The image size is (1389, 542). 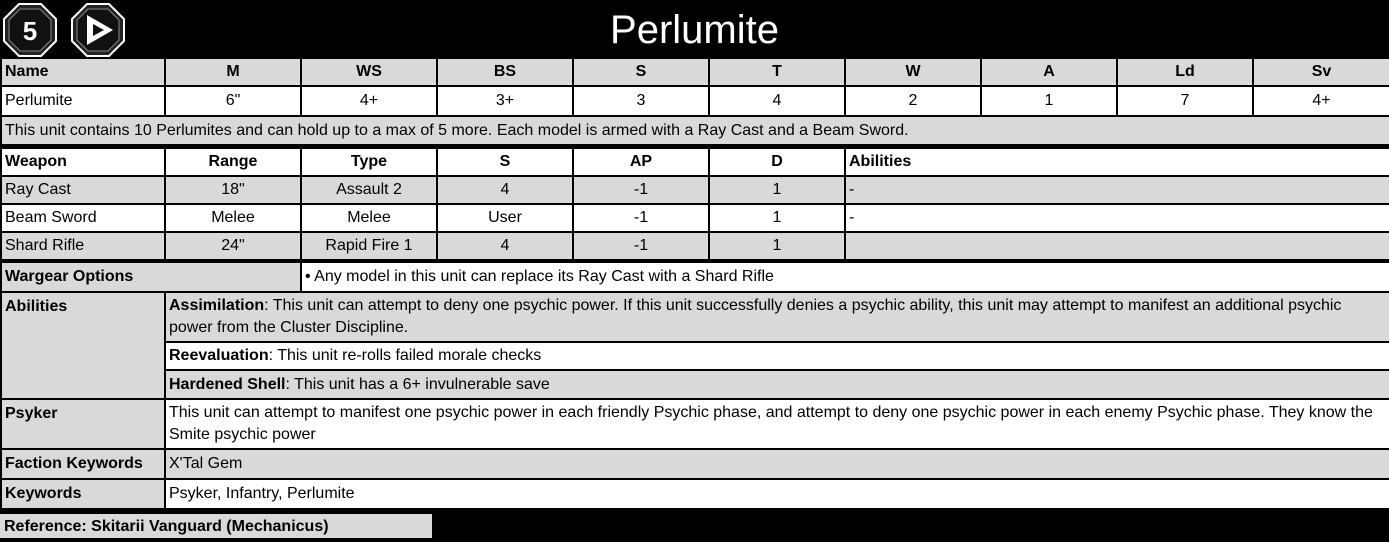 I want to click on ability-name: Reevaluation, so click(x=219, y=355).